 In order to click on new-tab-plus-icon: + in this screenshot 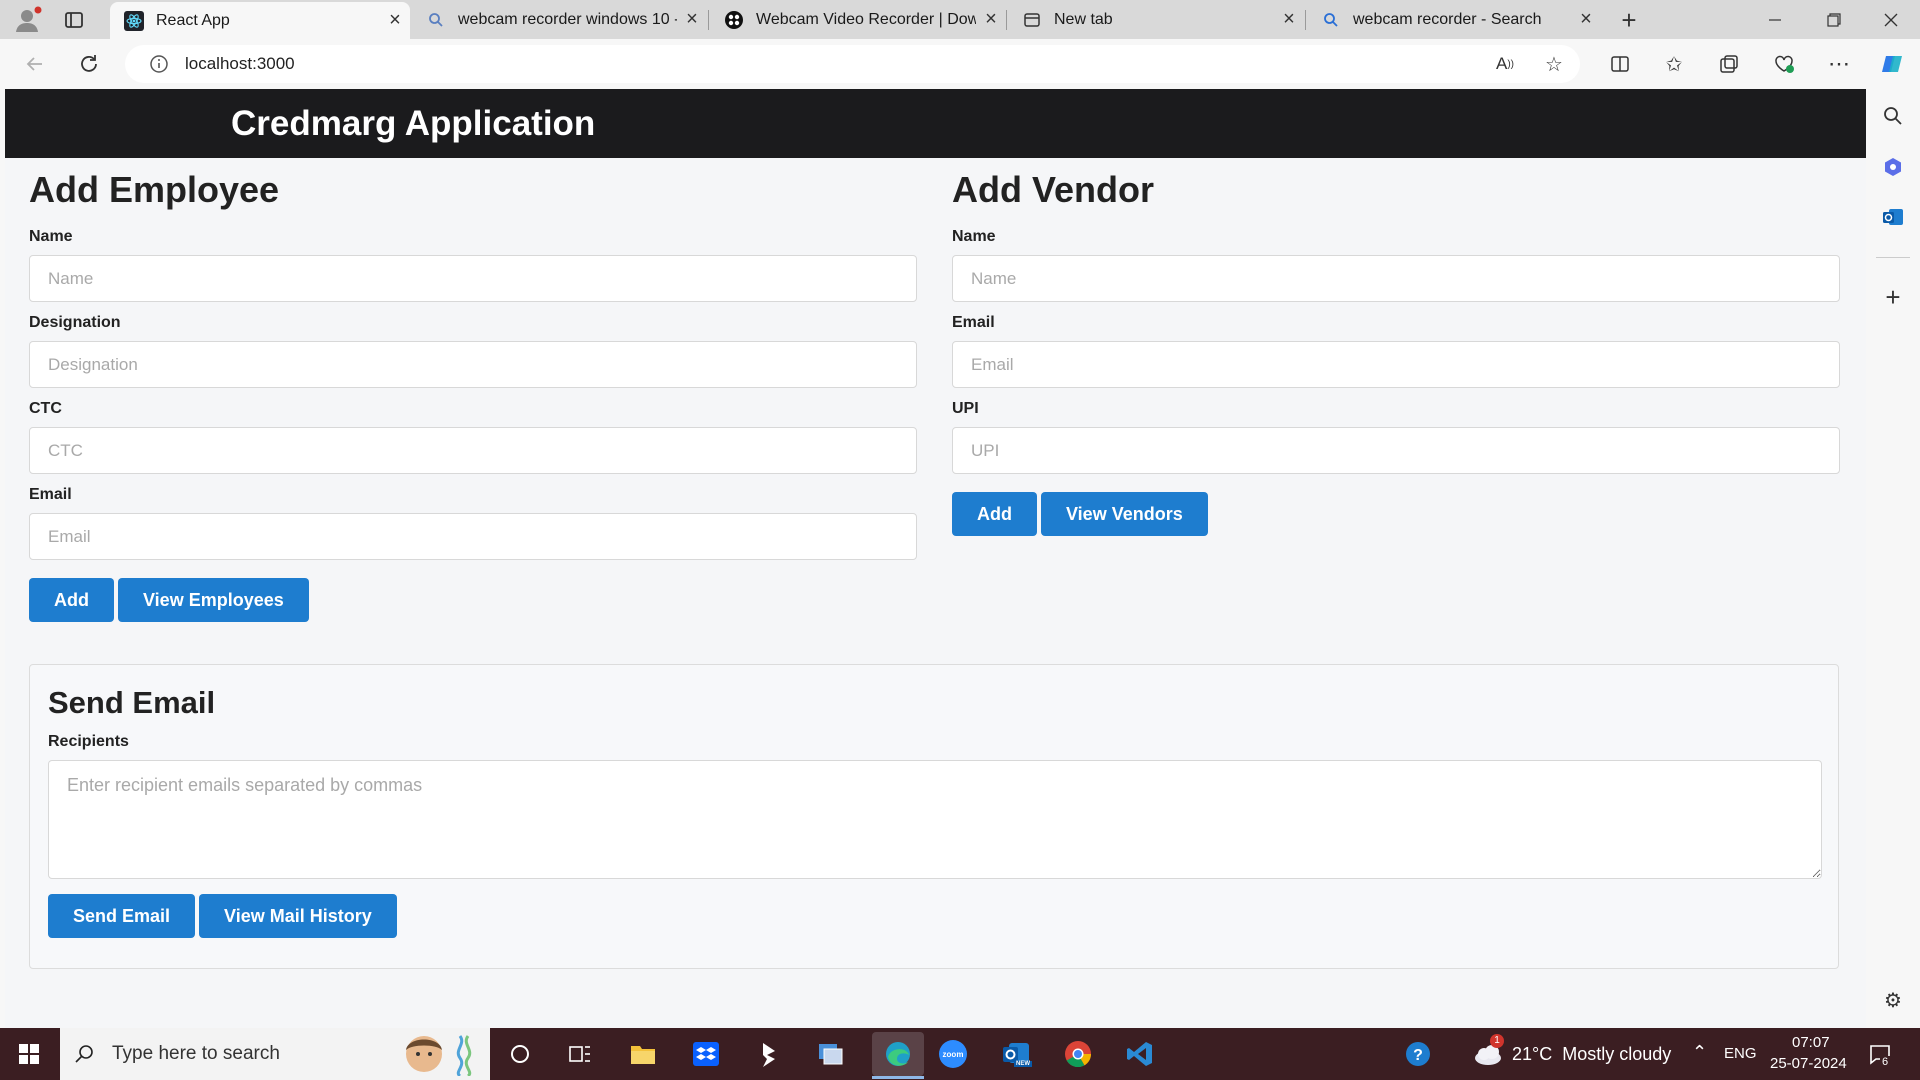, I will do `click(1629, 20)`.